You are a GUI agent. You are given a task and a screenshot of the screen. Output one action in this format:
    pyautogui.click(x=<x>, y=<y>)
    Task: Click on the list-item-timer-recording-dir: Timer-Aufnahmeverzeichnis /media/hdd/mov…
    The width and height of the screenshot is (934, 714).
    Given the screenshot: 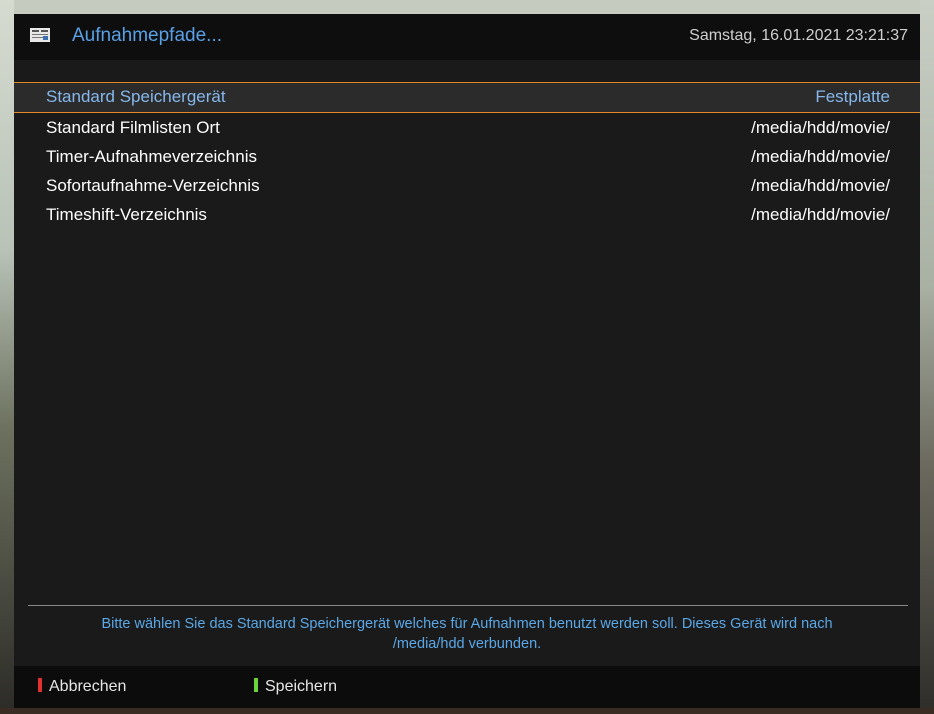 What is the action you would take?
    pyautogui.click(x=467, y=156)
    